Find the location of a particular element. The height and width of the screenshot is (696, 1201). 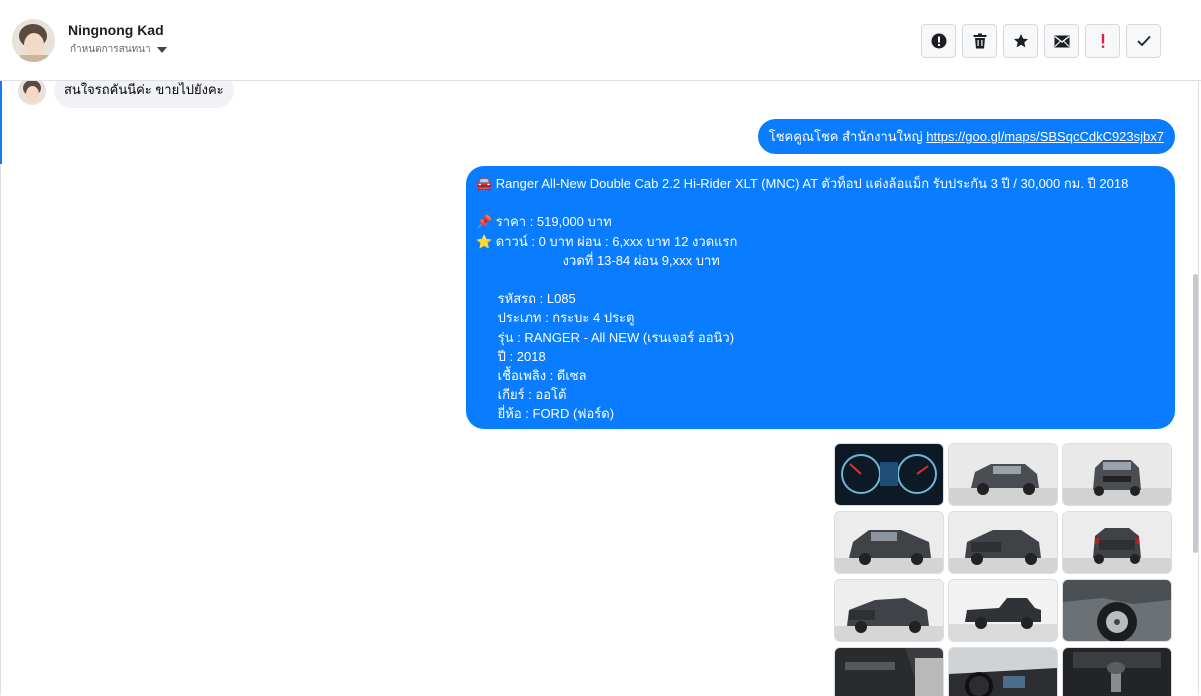

mark-unread-button is located at coordinates (1061, 41).